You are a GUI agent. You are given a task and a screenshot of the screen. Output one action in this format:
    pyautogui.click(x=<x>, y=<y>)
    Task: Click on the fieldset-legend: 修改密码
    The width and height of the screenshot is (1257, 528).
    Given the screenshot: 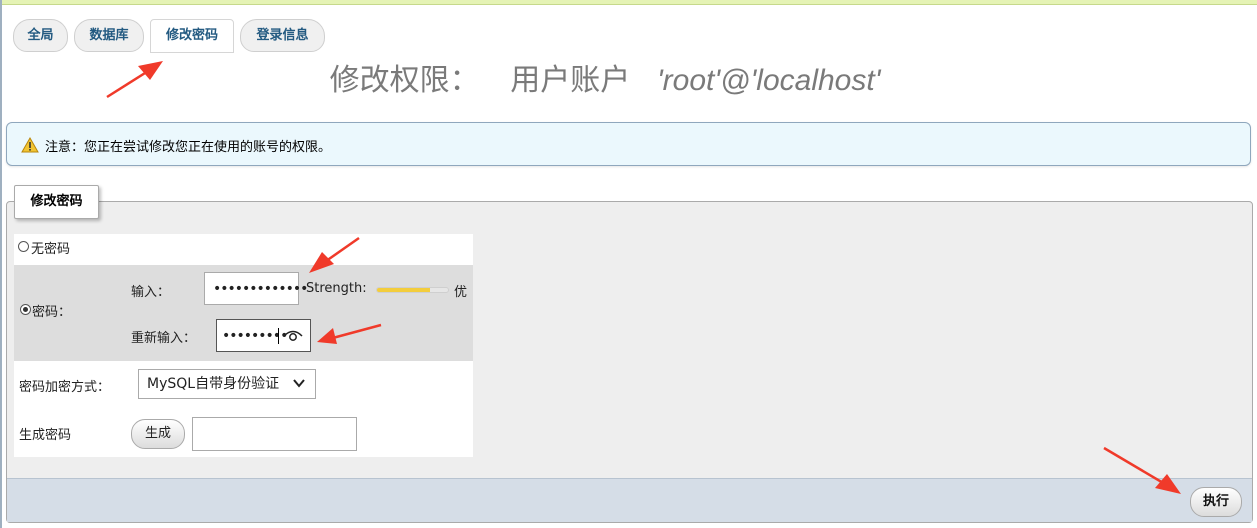 What is the action you would take?
    pyautogui.click(x=56, y=202)
    